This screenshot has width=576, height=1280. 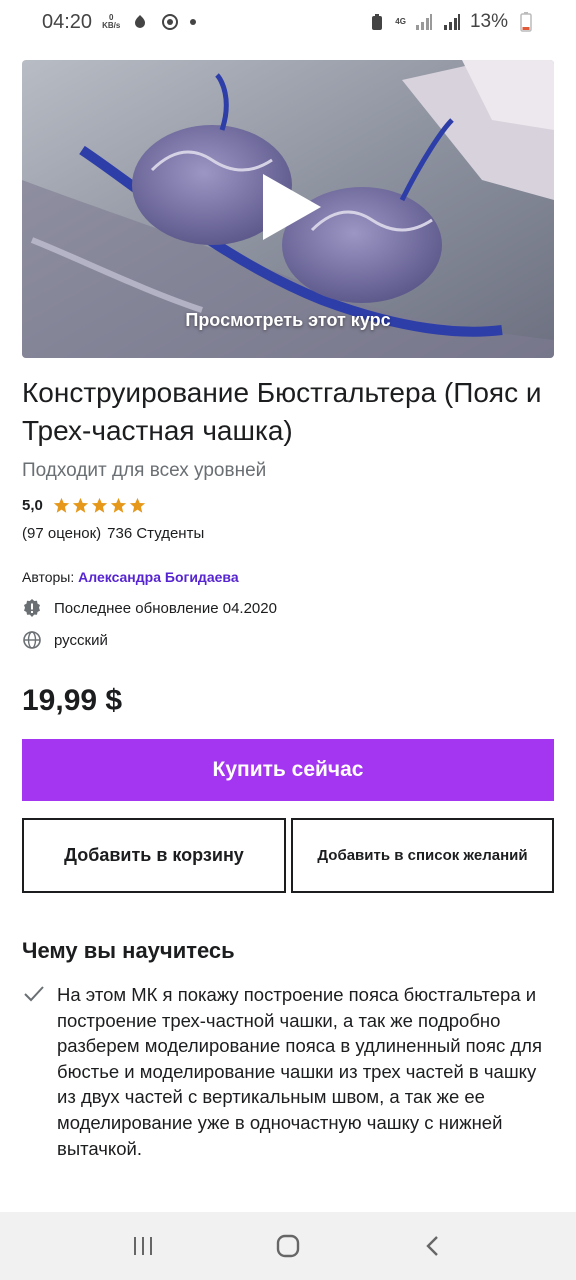 I want to click on sync-icon, so click(x=170, y=22).